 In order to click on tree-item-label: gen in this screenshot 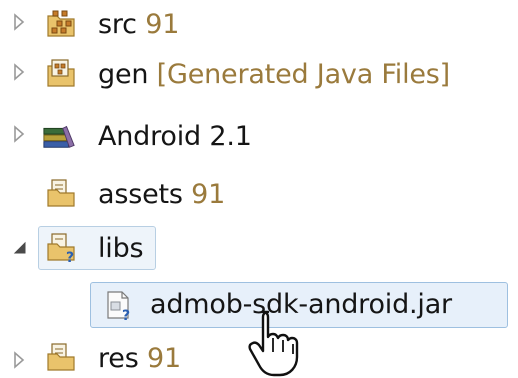, I will do `click(123, 74)`.